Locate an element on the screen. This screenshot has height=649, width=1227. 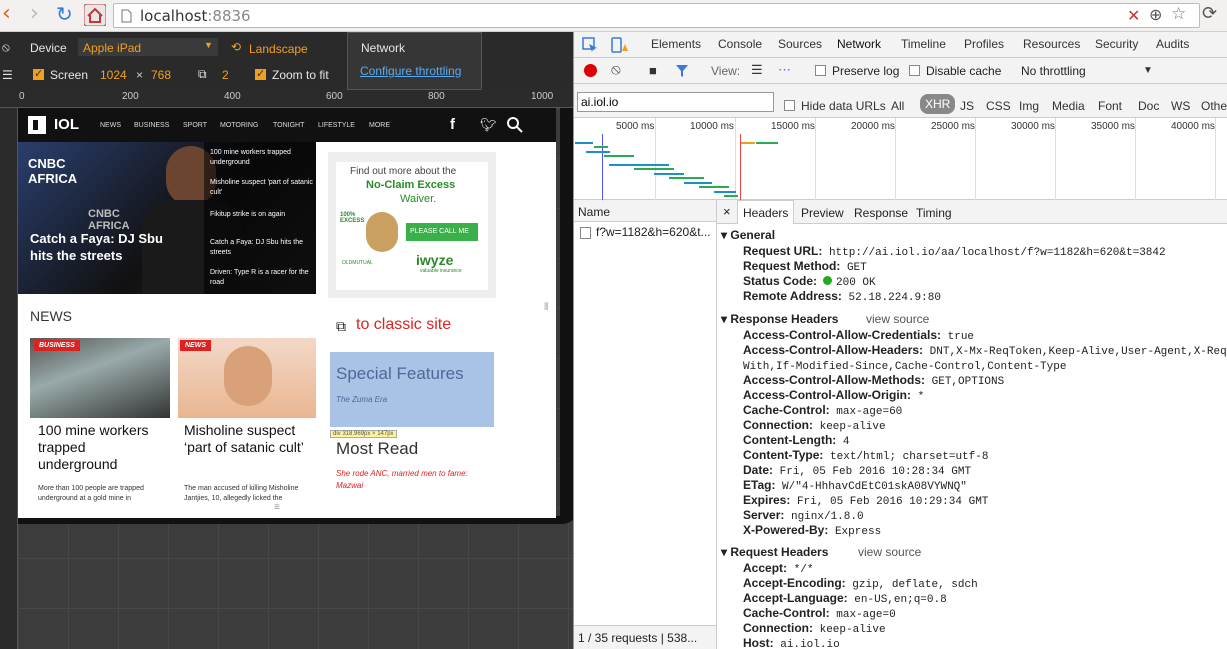
filter-type-css: CSS is located at coordinates (998, 106).